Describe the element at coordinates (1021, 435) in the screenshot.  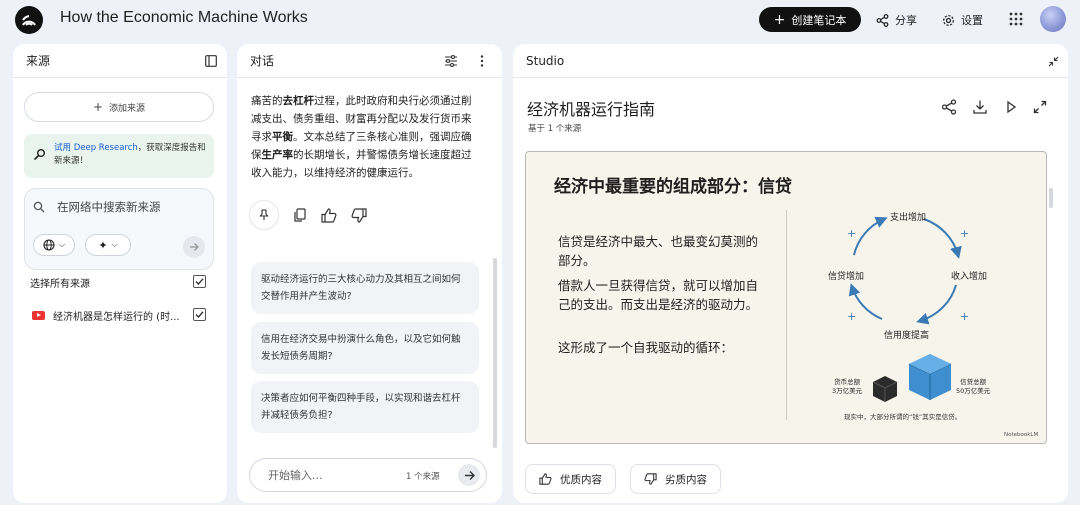
I see `brand-watermark: NotebookLM` at that location.